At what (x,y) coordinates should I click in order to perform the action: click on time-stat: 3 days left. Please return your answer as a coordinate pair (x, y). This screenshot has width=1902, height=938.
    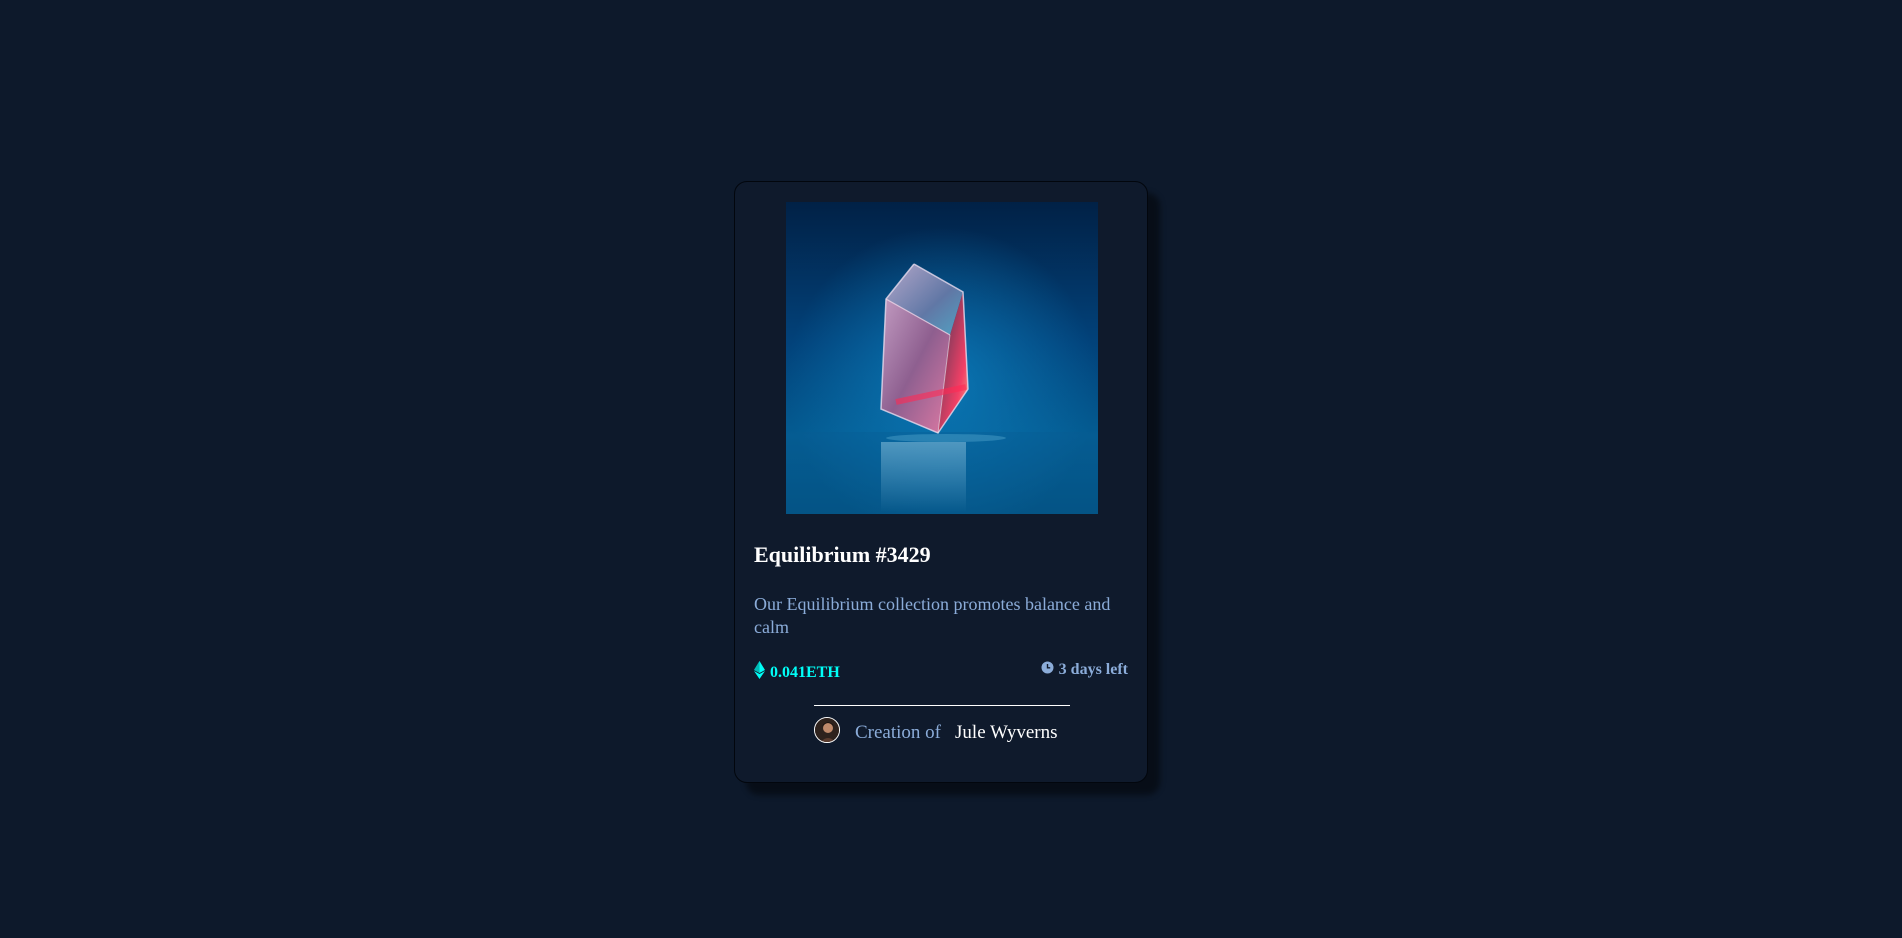
    Looking at the image, I should click on (1084, 670).